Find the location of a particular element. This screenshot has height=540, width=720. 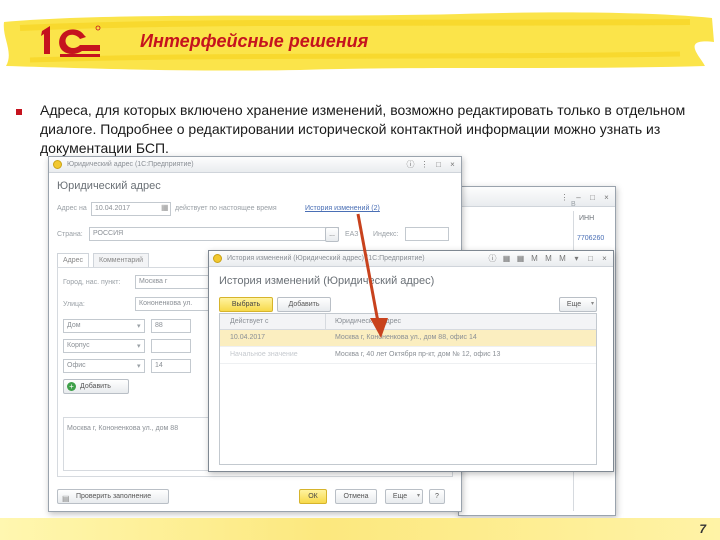

ok-button: ОК is located at coordinates (313, 496).